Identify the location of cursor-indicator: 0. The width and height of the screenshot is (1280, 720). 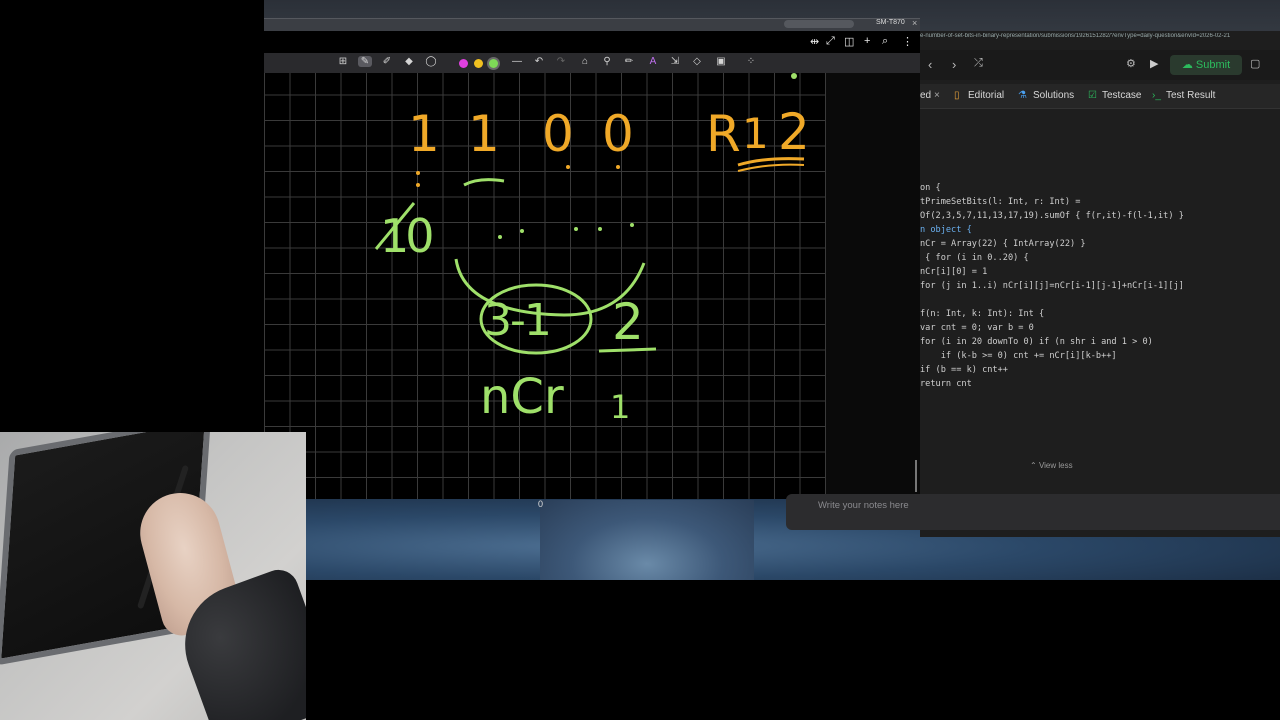
(541, 504).